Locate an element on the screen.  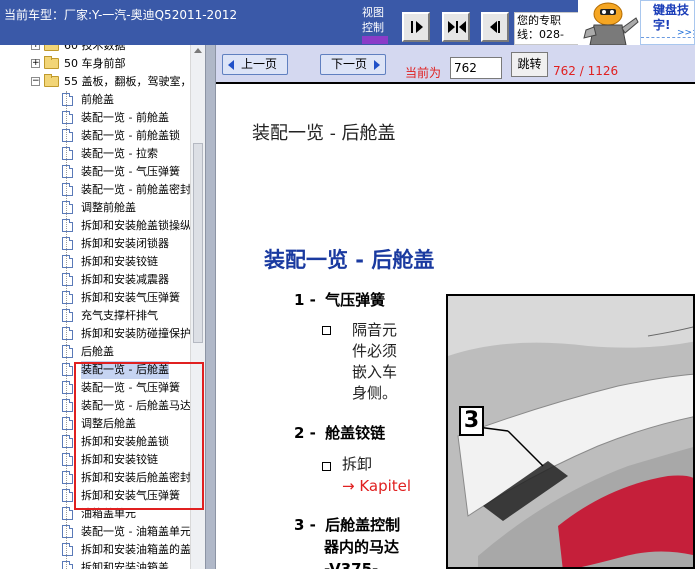
scroll-up-icon is located at coordinates (198, 50).